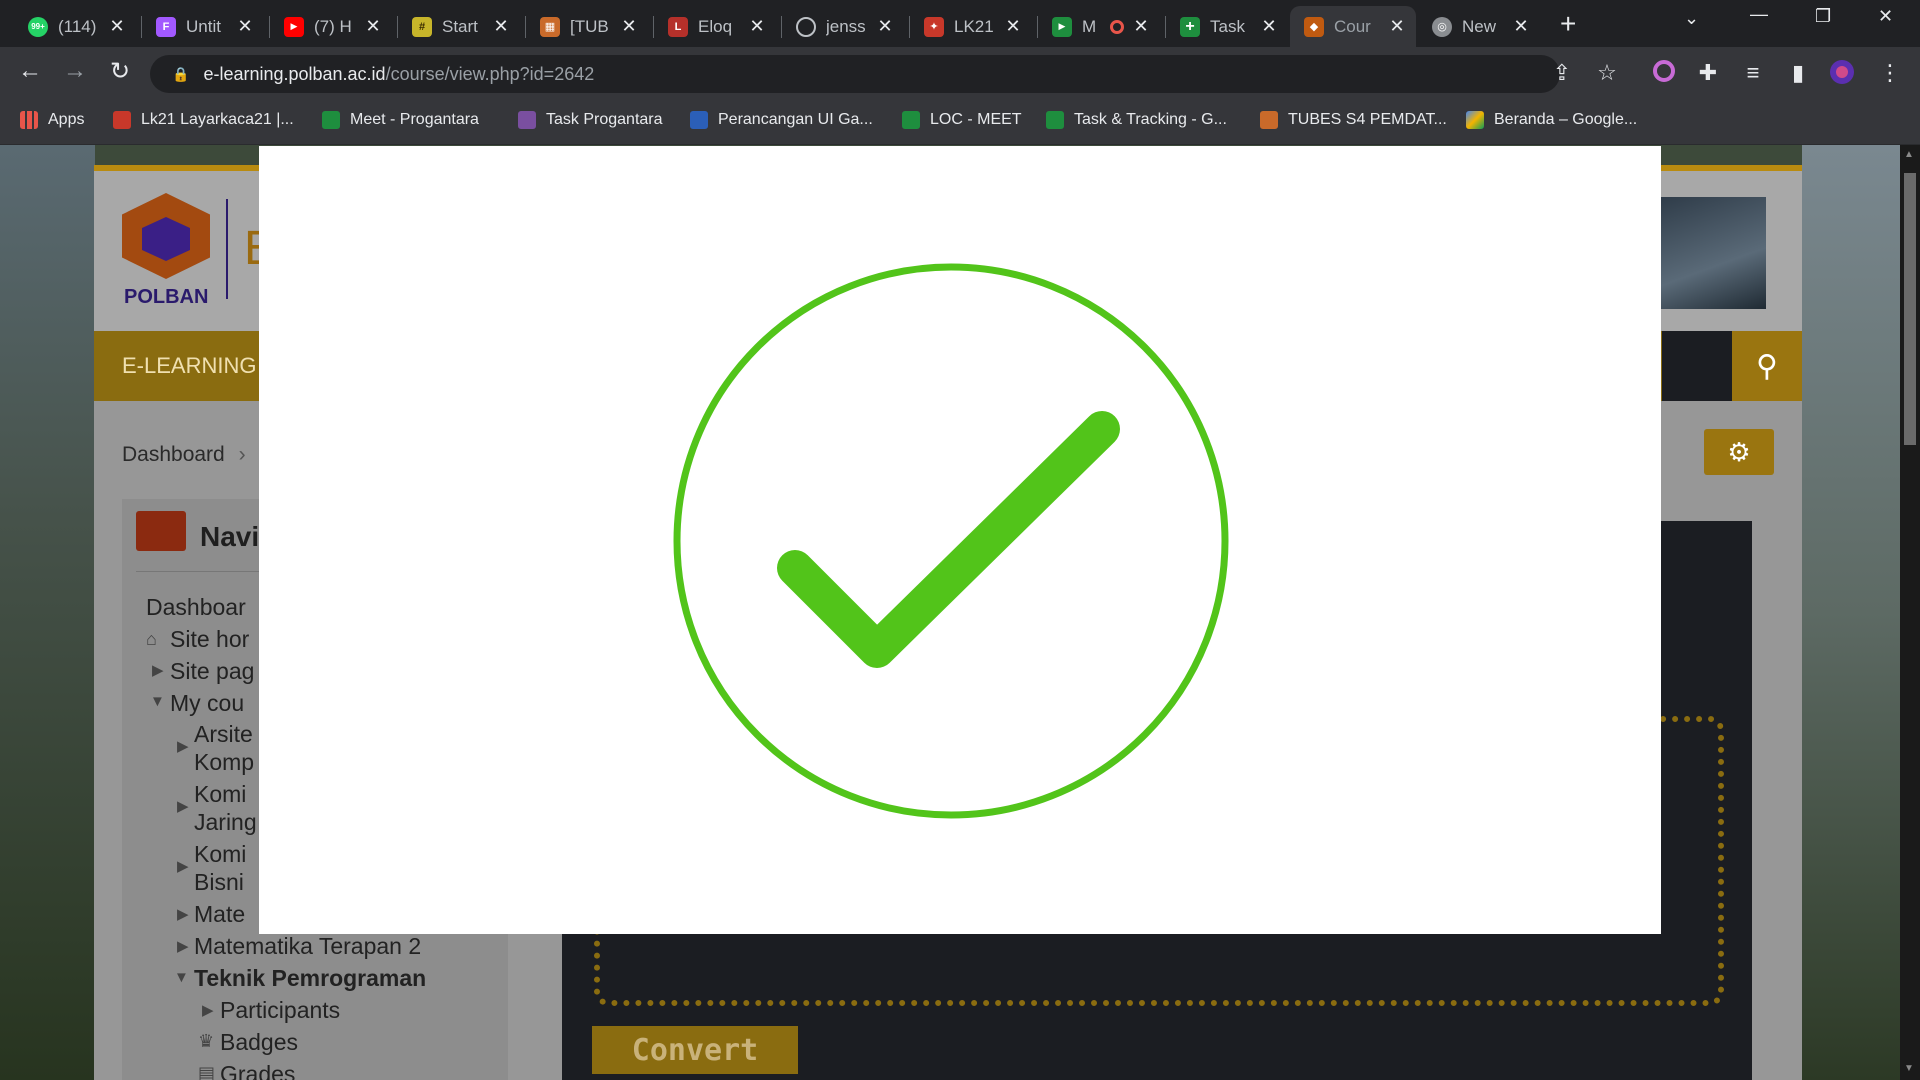 This screenshot has height=1080, width=1920. What do you see at coordinates (331, 26) in the screenshot?
I see `browser-tab: ▶ (7) H ✕` at bounding box center [331, 26].